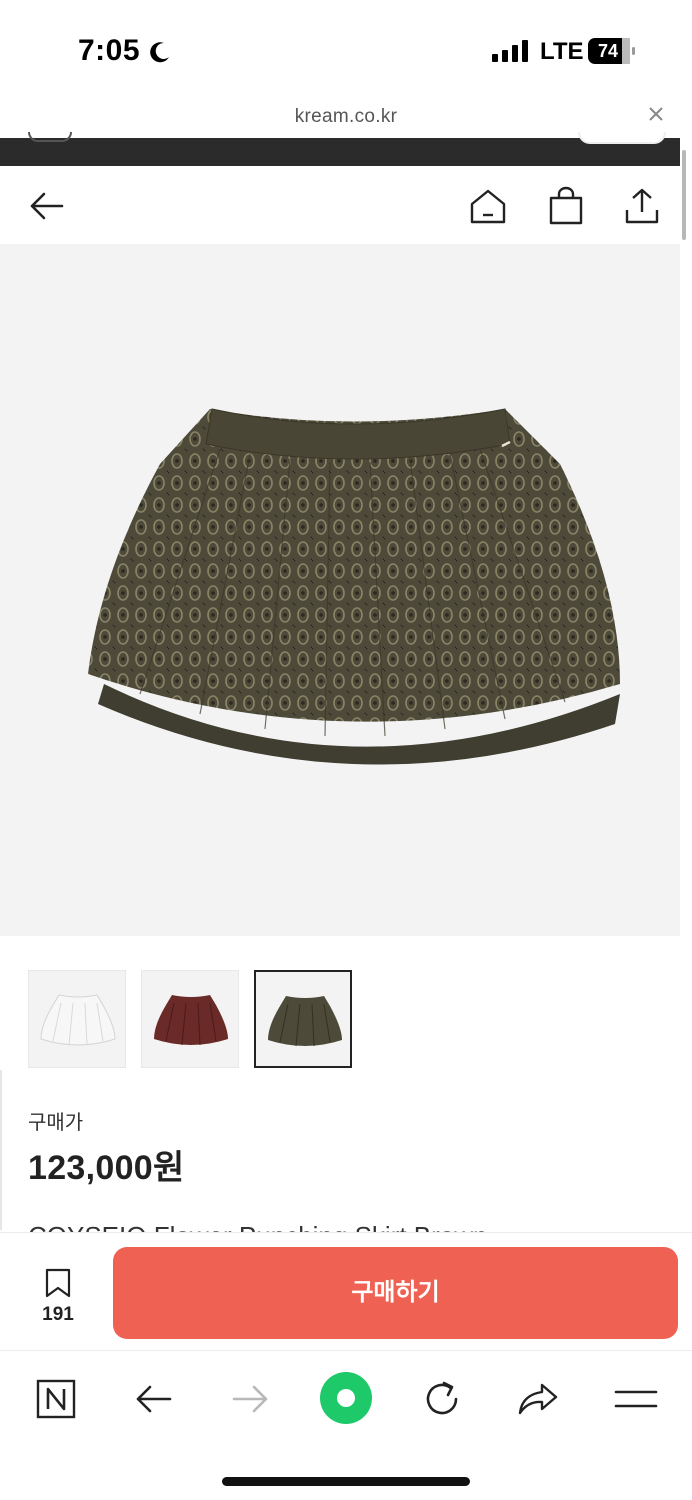 The width and height of the screenshot is (692, 1500). I want to click on buy-bar: 191 구매하기, so click(346, 1291).